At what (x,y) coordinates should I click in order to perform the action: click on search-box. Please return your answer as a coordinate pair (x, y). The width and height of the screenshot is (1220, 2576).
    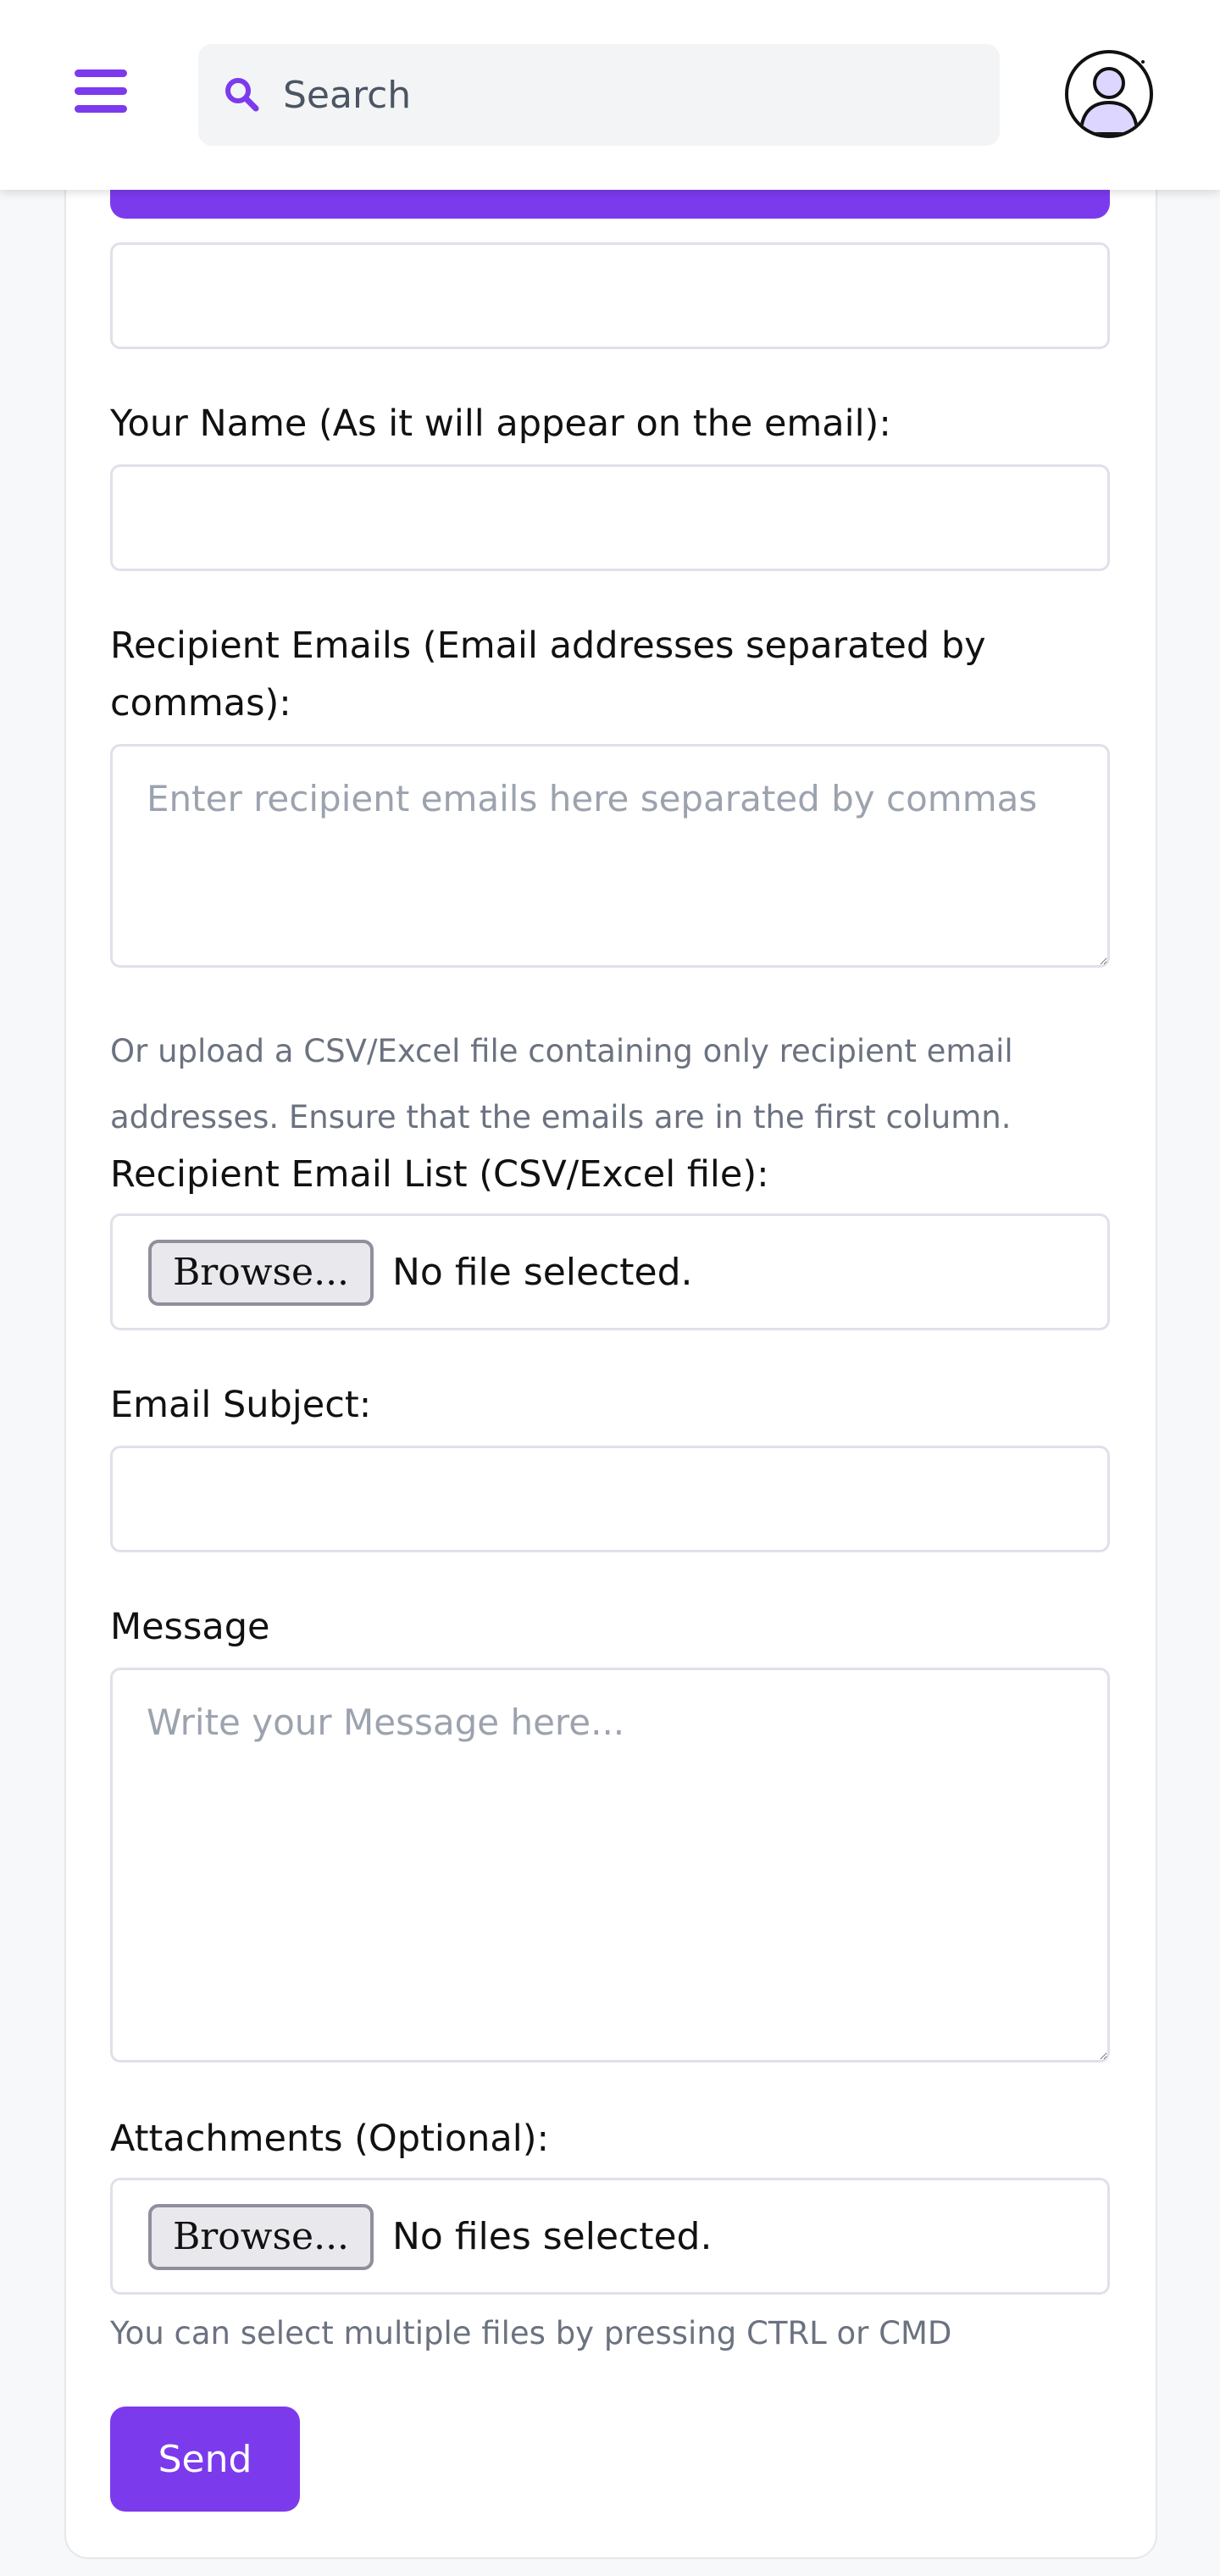
    Looking at the image, I should click on (599, 95).